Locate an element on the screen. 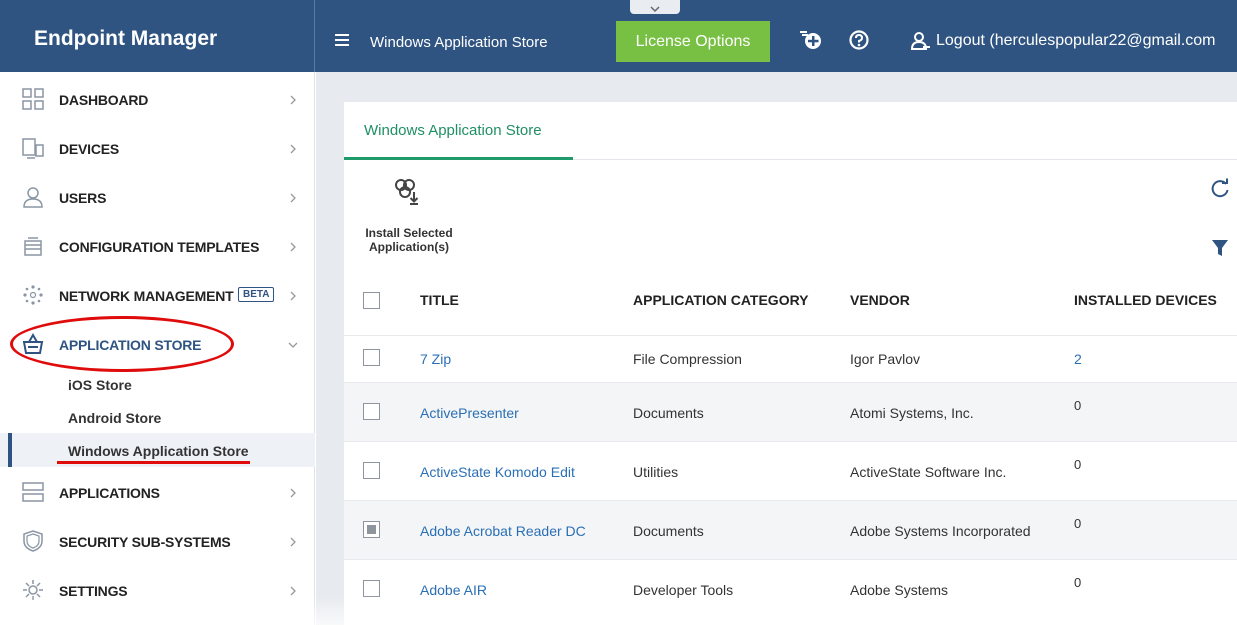 The width and height of the screenshot is (1237, 625). brand-title: Endpoint Manager is located at coordinates (126, 38).